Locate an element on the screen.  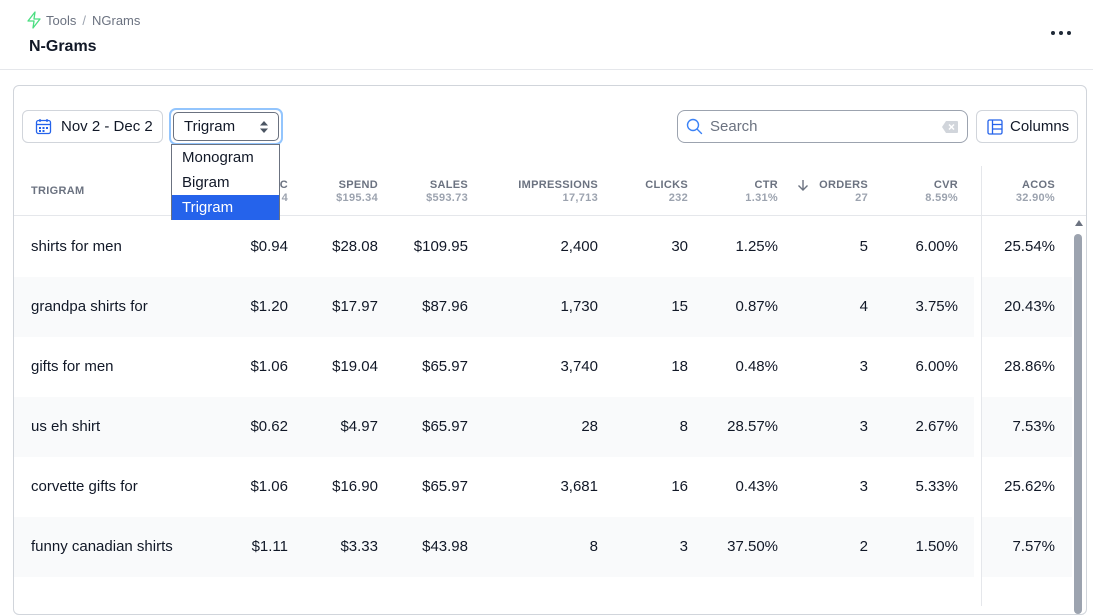
cell-term: corvette gifts for is located at coordinates (84, 486).